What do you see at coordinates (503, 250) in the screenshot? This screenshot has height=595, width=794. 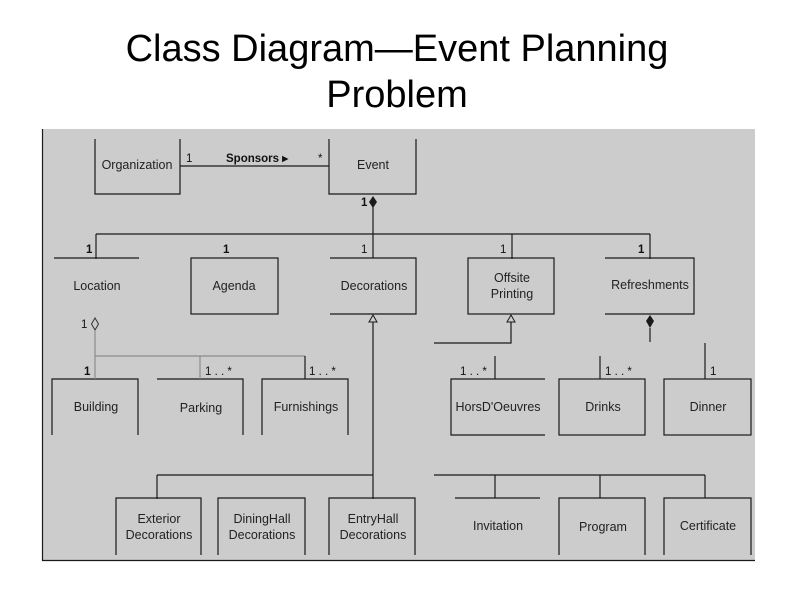 I see `multiplicity-offsite-printing: 1` at bounding box center [503, 250].